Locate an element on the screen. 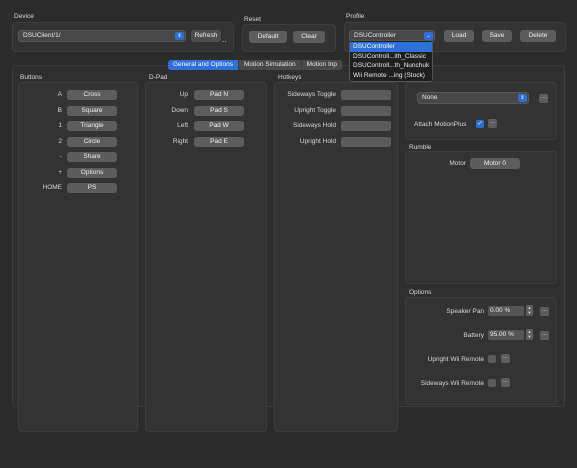 The image size is (577, 468). dpad-right-mapping: Pad E is located at coordinates (219, 142).